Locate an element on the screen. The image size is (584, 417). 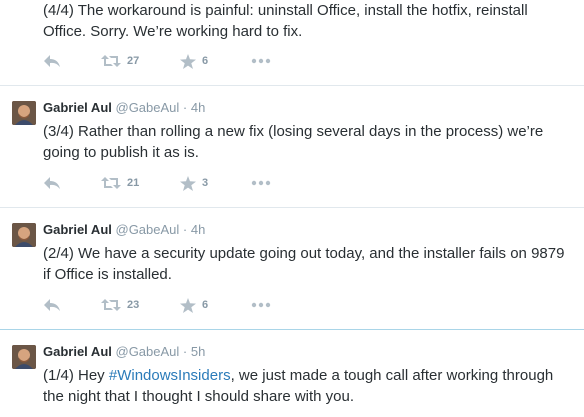
timestamp: 5h is located at coordinates (198, 351).